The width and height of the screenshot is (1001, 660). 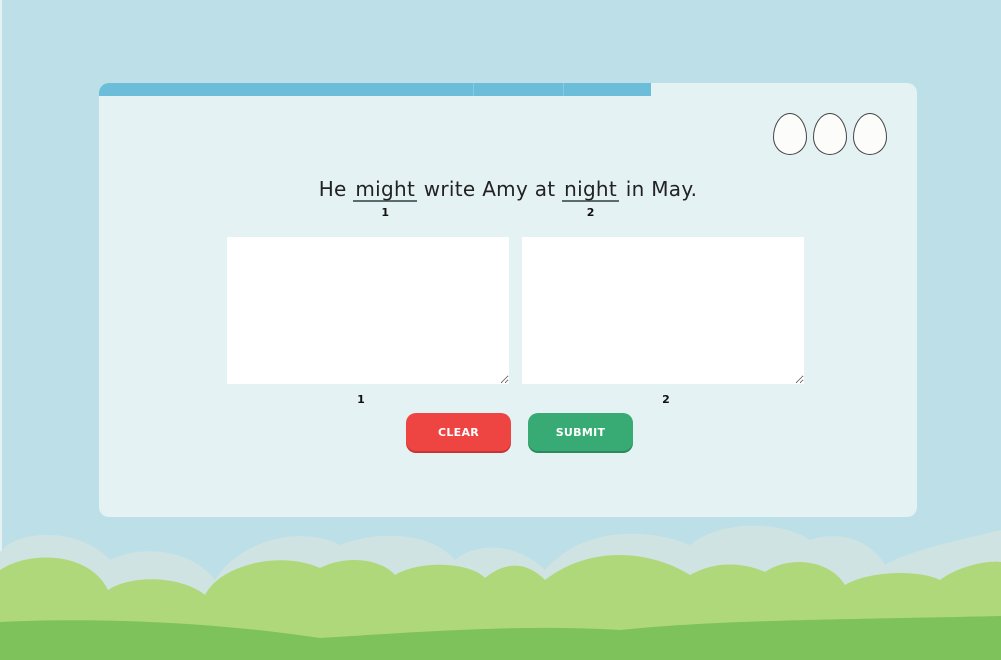 What do you see at coordinates (375, 89) in the screenshot?
I see `progress-fill` at bounding box center [375, 89].